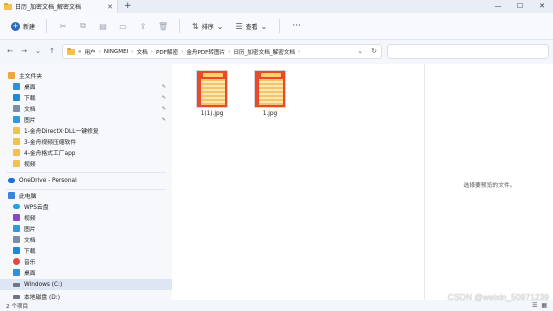  I want to click on copy-icon: ⧉, so click(83, 26).